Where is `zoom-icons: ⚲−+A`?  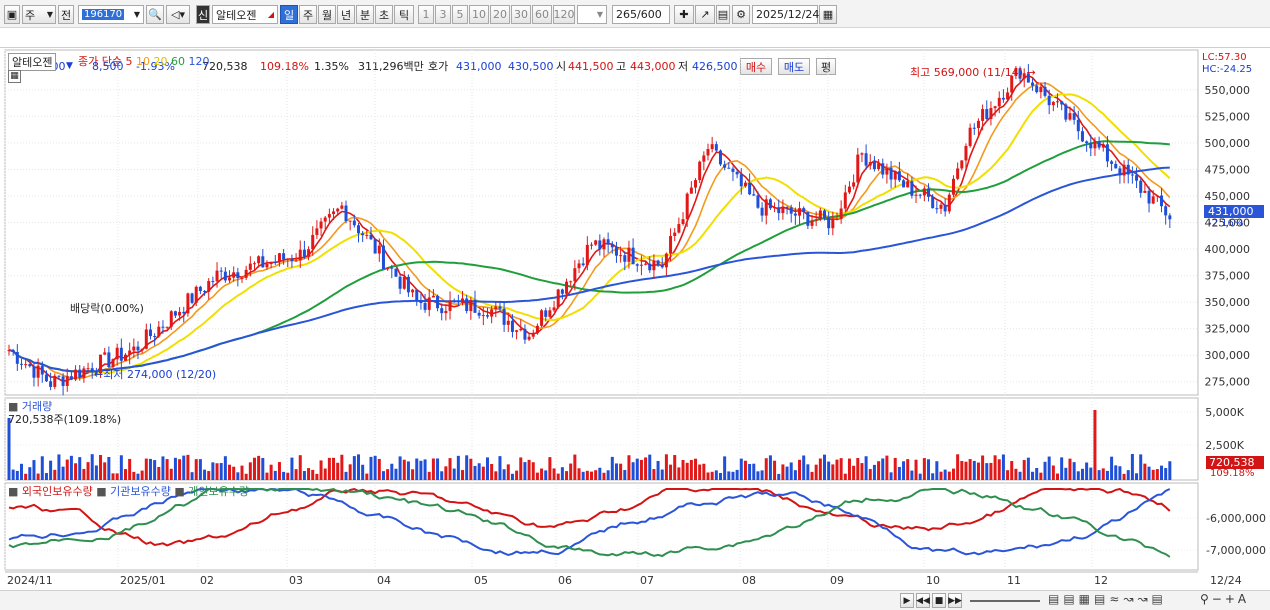 zoom-icons: ⚲−+A is located at coordinates (1224, 599).